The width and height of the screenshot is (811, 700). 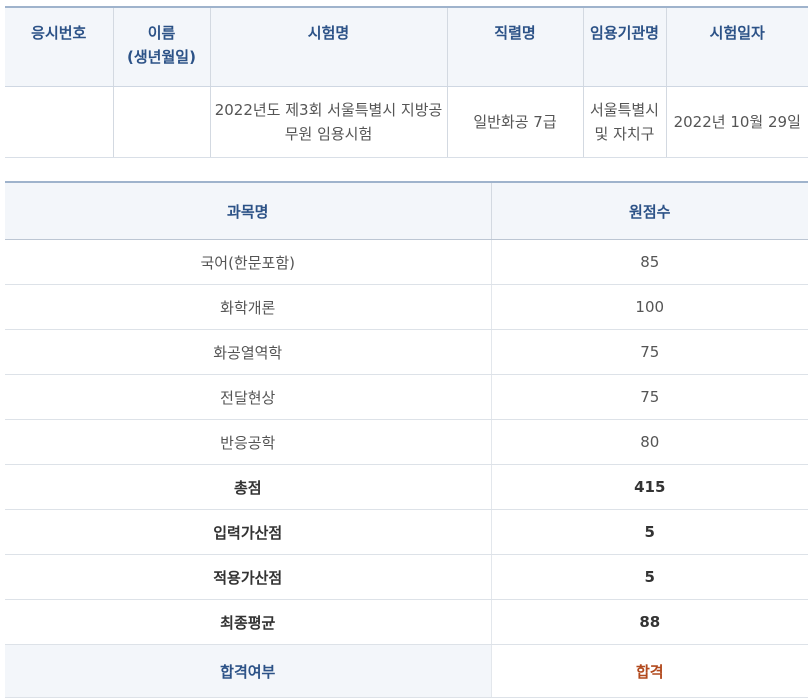 What do you see at coordinates (248, 397) in the screenshot?
I see `subject-name: 전달현상` at bounding box center [248, 397].